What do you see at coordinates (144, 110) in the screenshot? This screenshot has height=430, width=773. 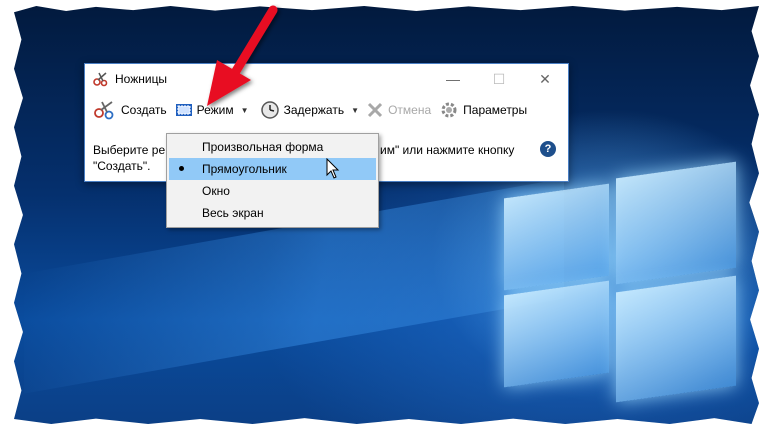 I see `new-snip-label: Создать` at bounding box center [144, 110].